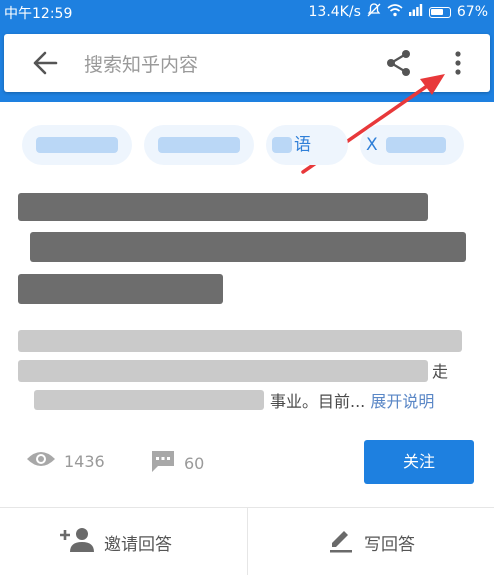 The height and width of the screenshot is (575, 494). I want to click on write-answer-label: 写回答, so click(389, 544).